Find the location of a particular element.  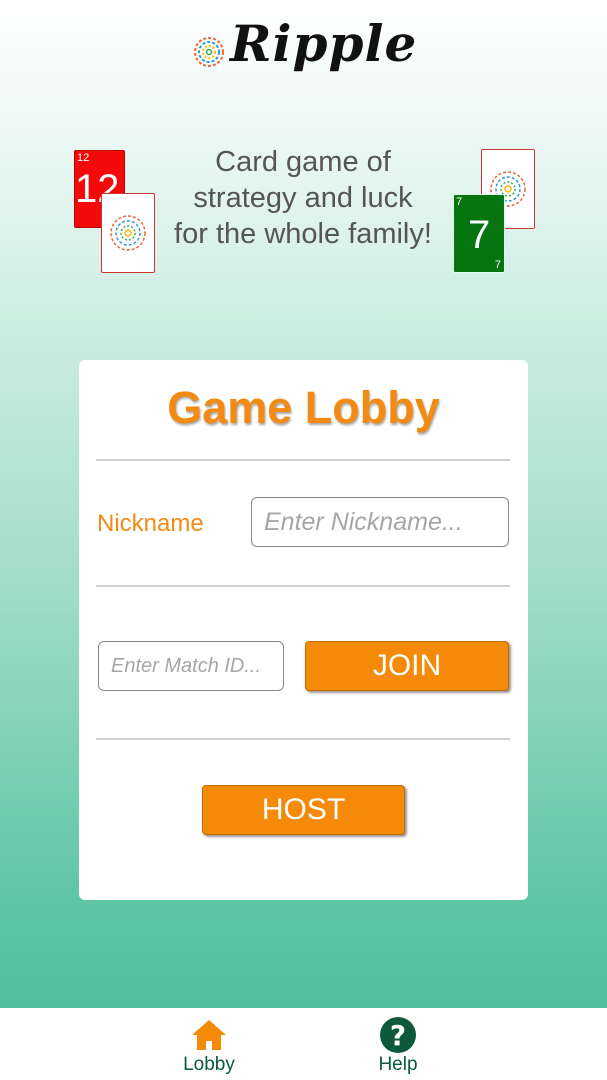

card-value: 7 is located at coordinates (479, 235).